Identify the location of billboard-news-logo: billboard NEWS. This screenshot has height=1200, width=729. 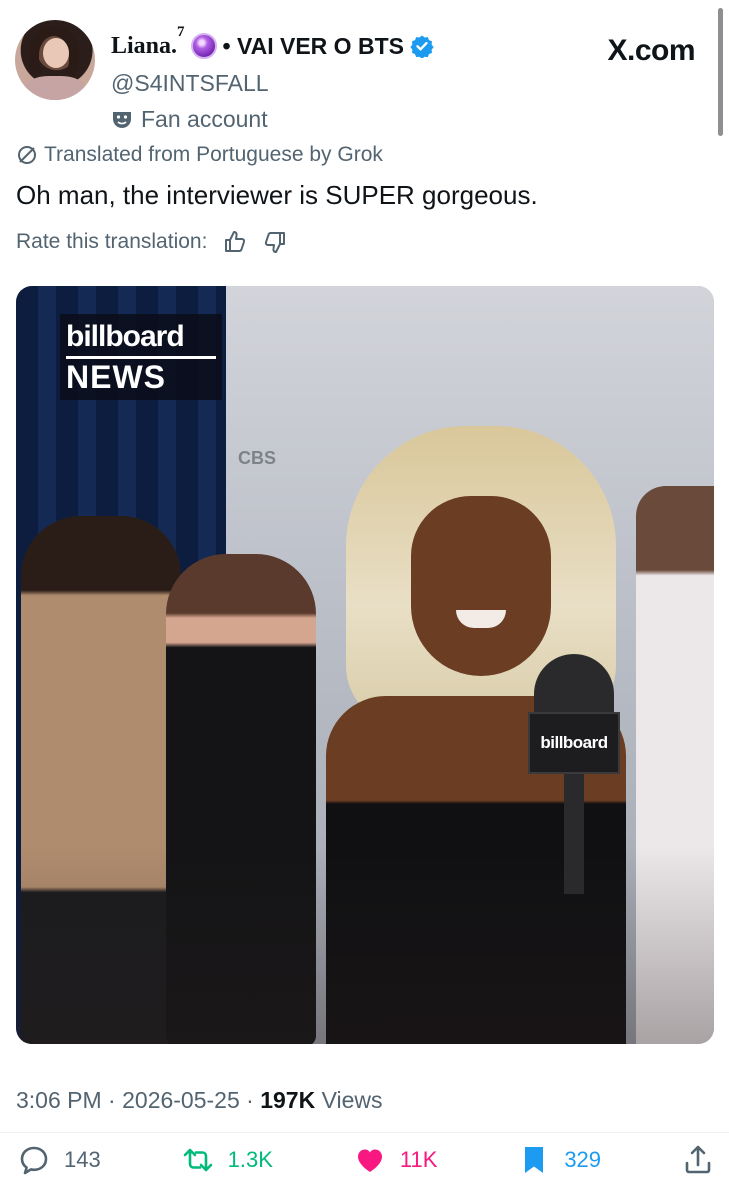
(141, 357).